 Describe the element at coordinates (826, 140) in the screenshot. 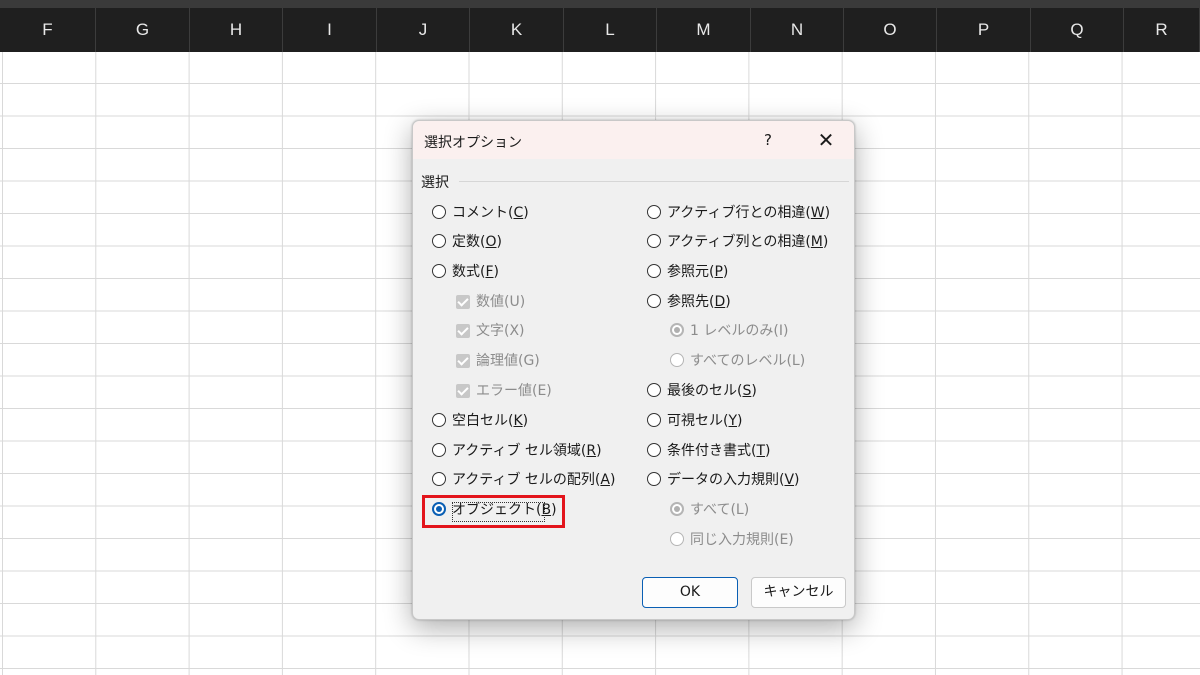

I see `close-button: ✕` at that location.